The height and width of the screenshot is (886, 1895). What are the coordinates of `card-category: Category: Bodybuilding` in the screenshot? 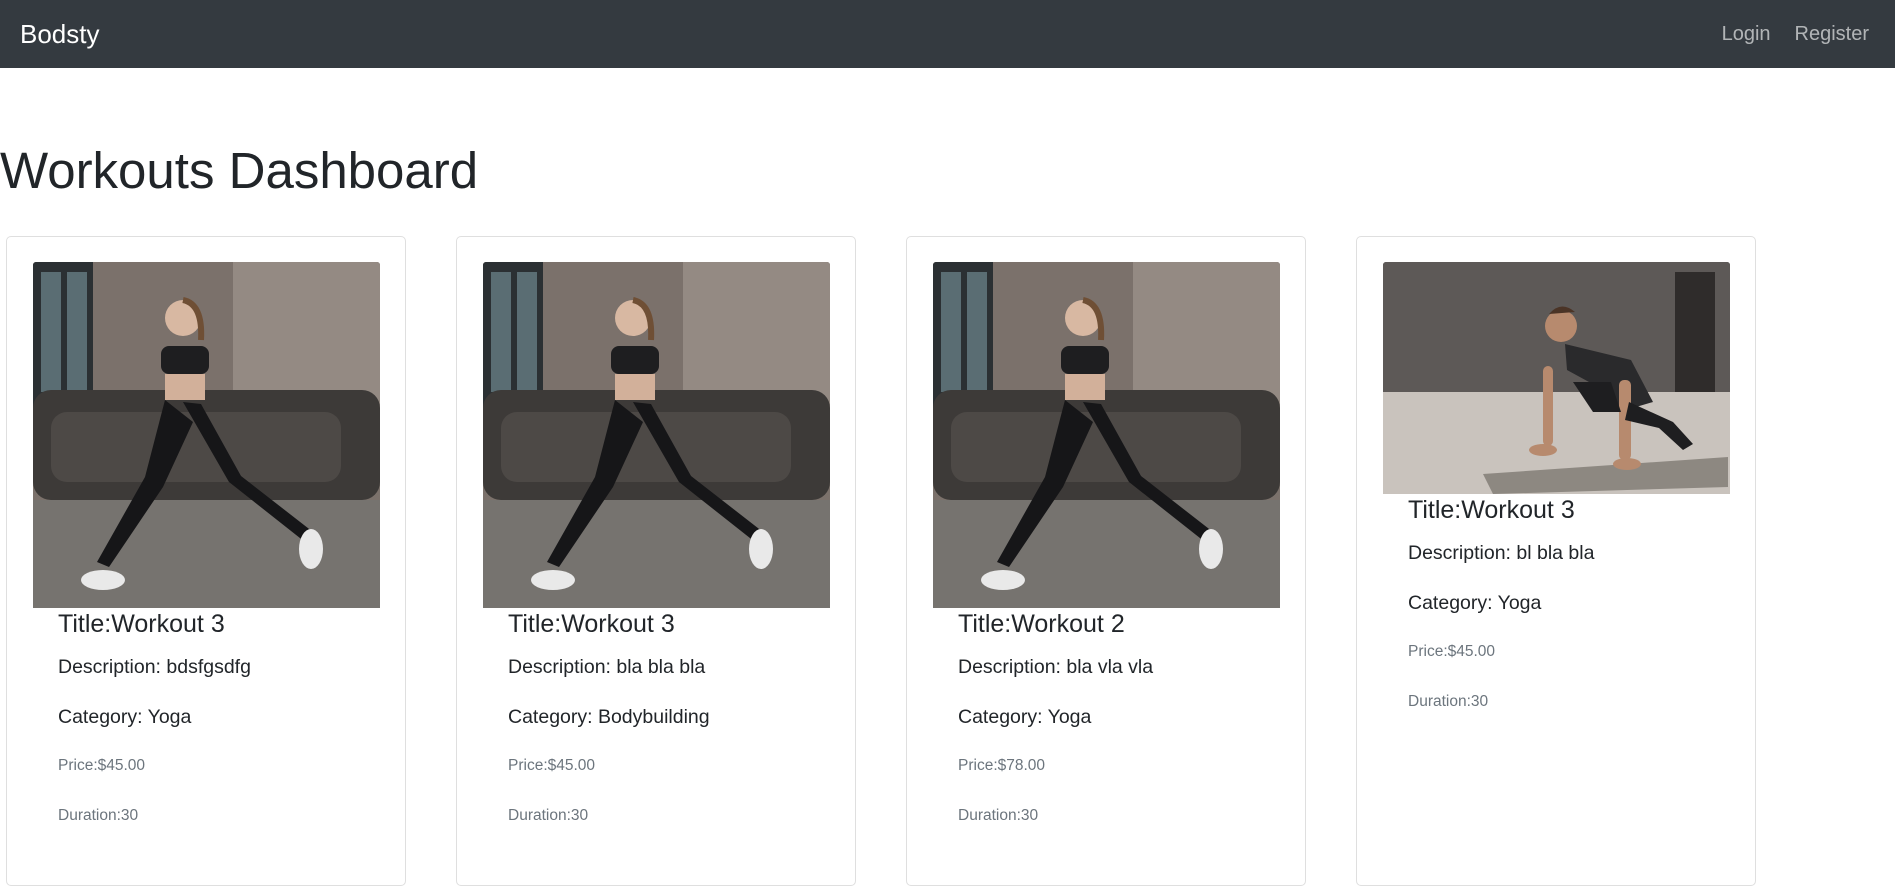 It's located at (609, 717).